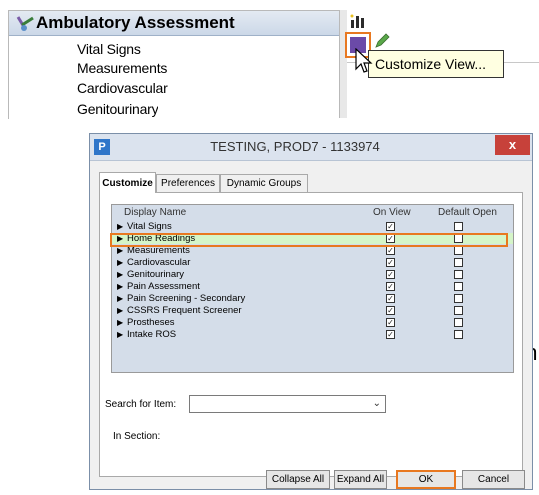 This screenshot has width=539, height=495. Describe the element at coordinates (122, 88) in the screenshot. I see `nav-item-cardiovascular: Cardiovascular` at that location.